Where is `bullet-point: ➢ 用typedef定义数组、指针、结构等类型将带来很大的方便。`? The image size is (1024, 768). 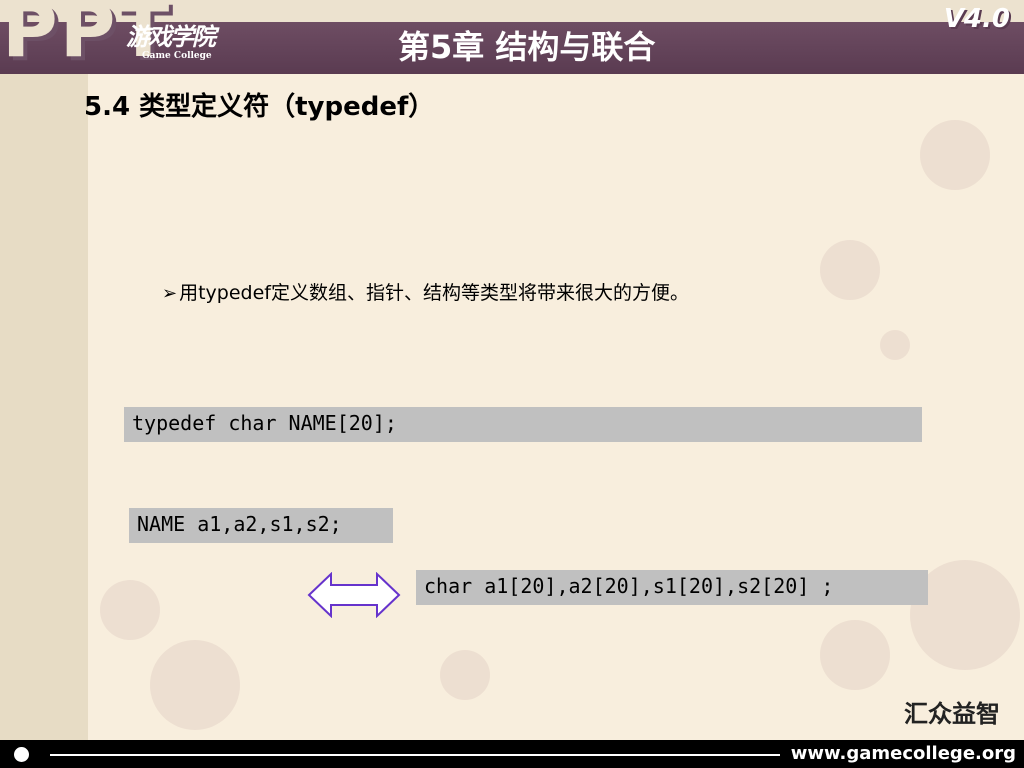 bullet-point: ➢ 用typedef定义数组、指针、结构等类型将带来很大的方便。 is located at coordinates (425, 291).